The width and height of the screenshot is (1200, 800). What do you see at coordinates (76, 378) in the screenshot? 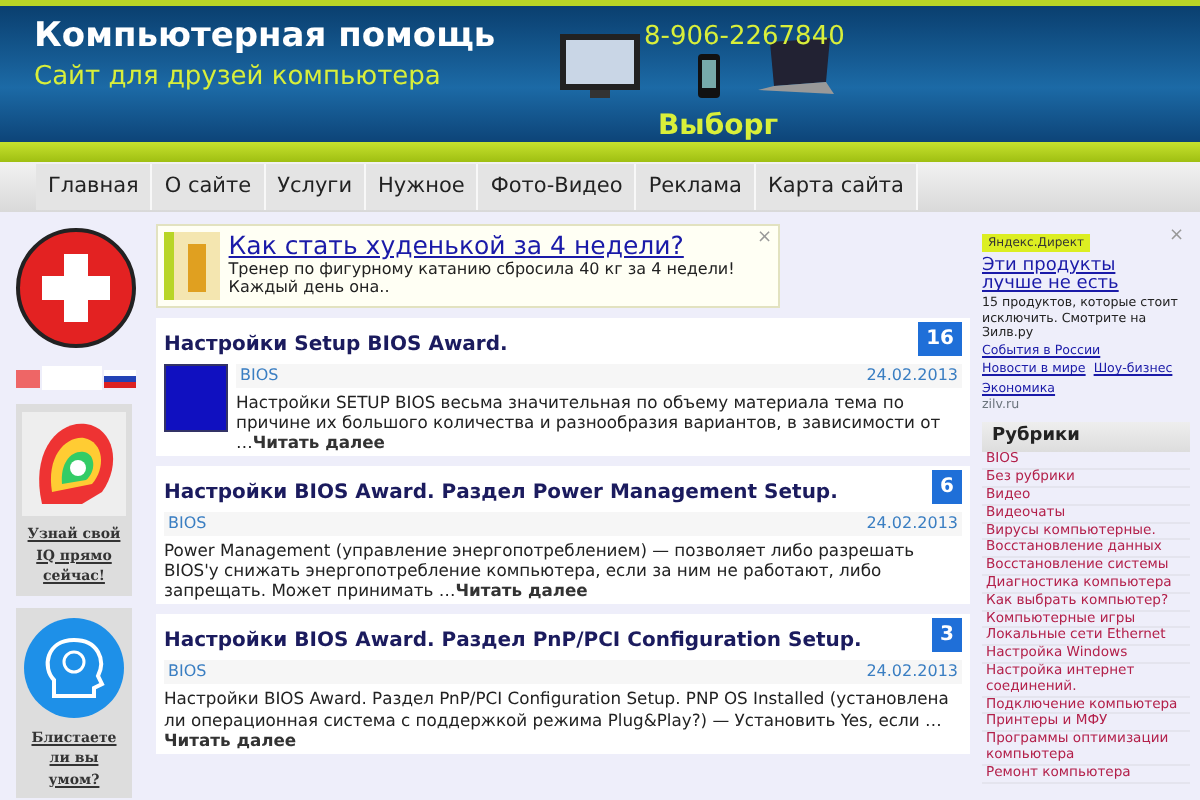
I see `vir-logo` at bounding box center [76, 378].